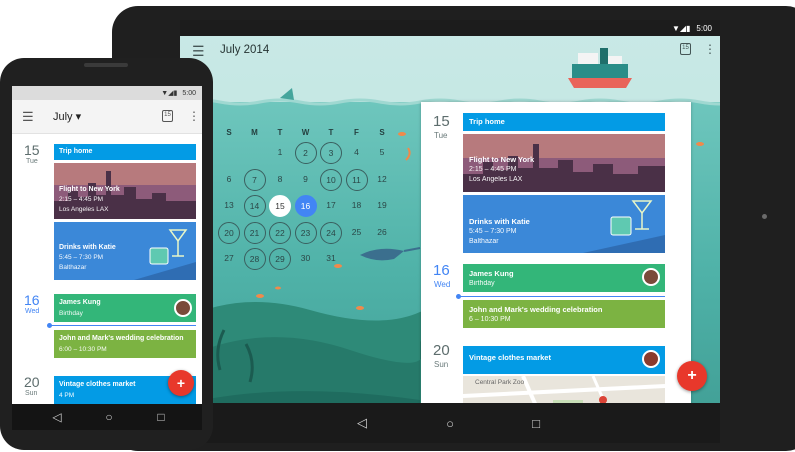 The image size is (795, 452). What do you see at coordinates (229, 259) in the screenshot?
I see `calendar-day: 27` at bounding box center [229, 259].